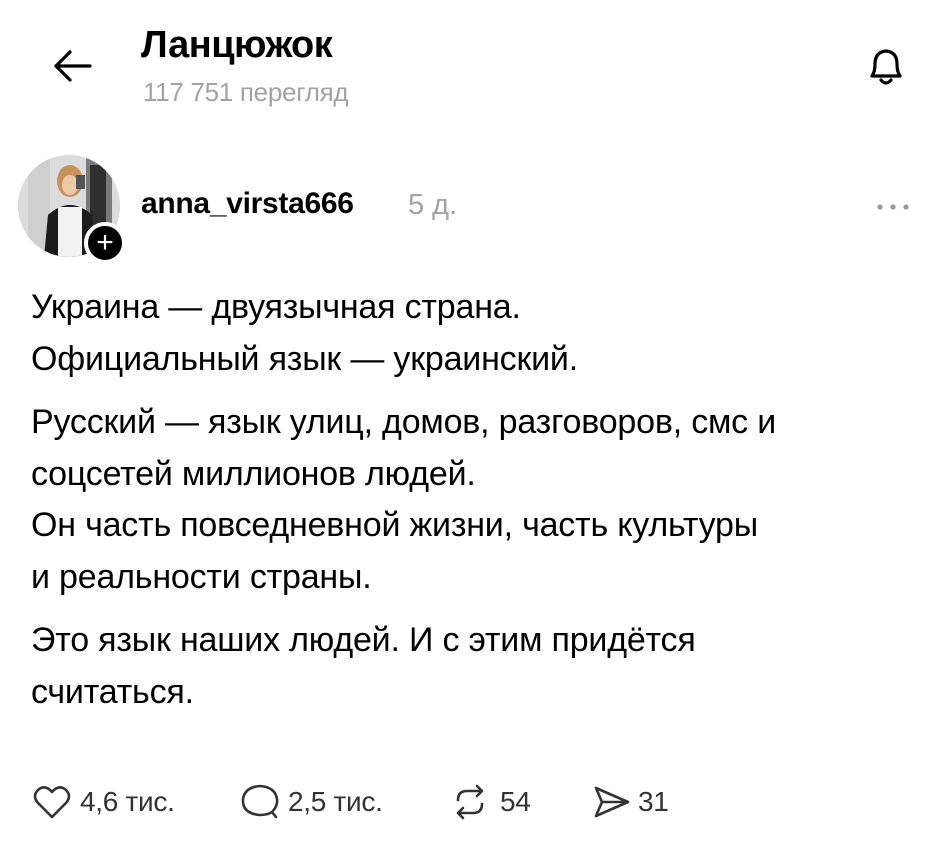 Image resolution: width=950 pixels, height=848 pixels. What do you see at coordinates (612, 802) in the screenshot?
I see `send-icon` at bounding box center [612, 802].